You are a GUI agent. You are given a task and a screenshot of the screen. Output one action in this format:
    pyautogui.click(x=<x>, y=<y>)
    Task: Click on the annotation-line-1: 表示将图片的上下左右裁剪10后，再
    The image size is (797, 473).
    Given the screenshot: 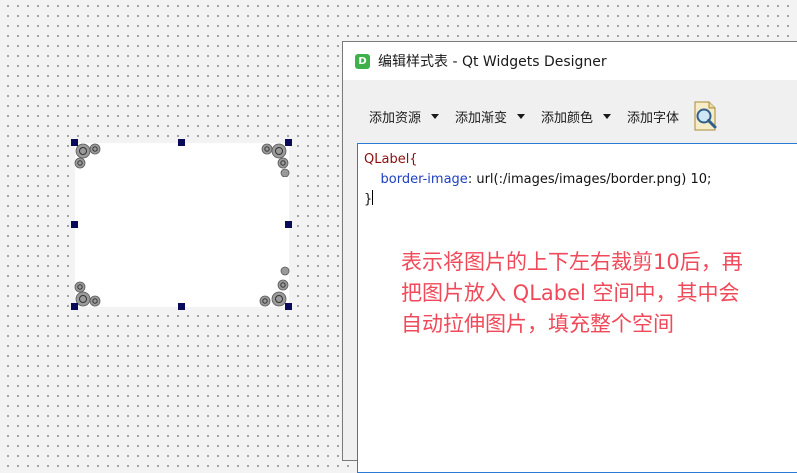 What is the action you would take?
    pyautogui.click(x=572, y=262)
    